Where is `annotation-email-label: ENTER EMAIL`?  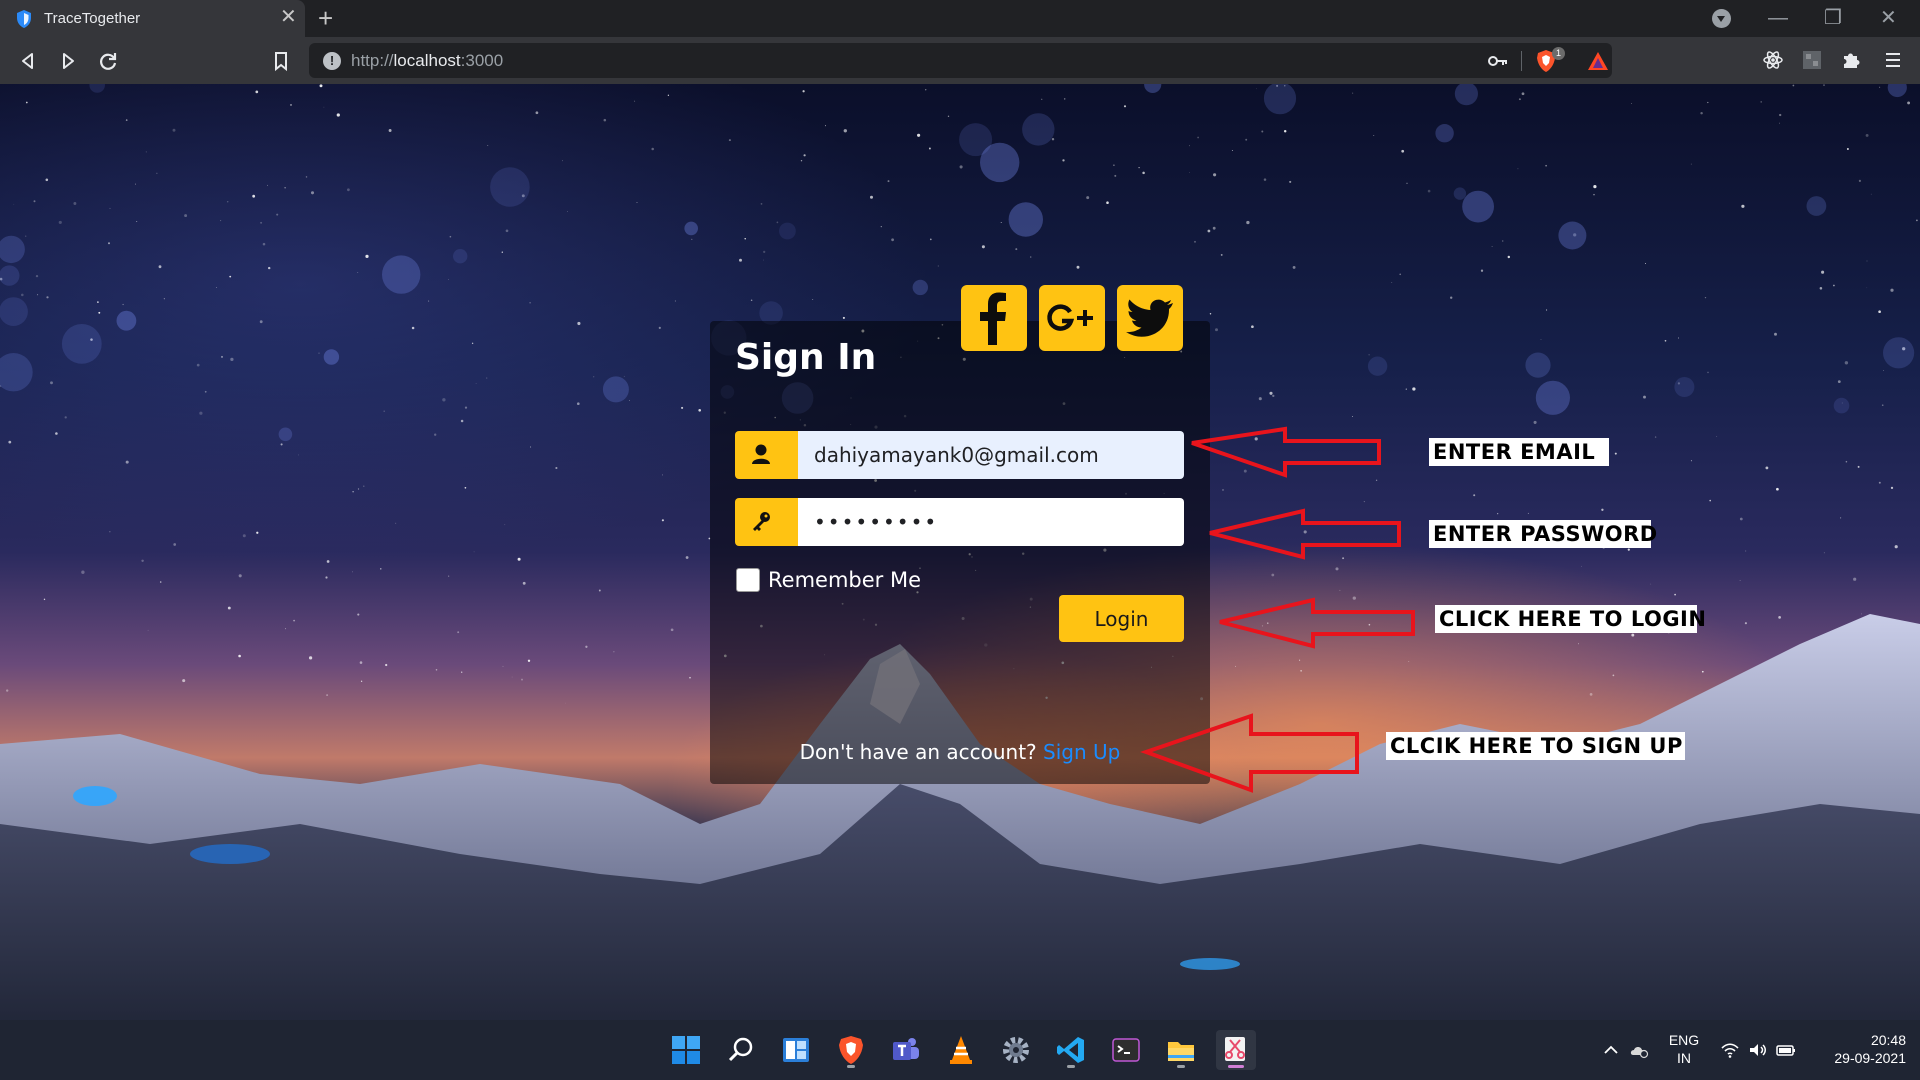 annotation-email-label: ENTER EMAIL is located at coordinates (1519, 452).